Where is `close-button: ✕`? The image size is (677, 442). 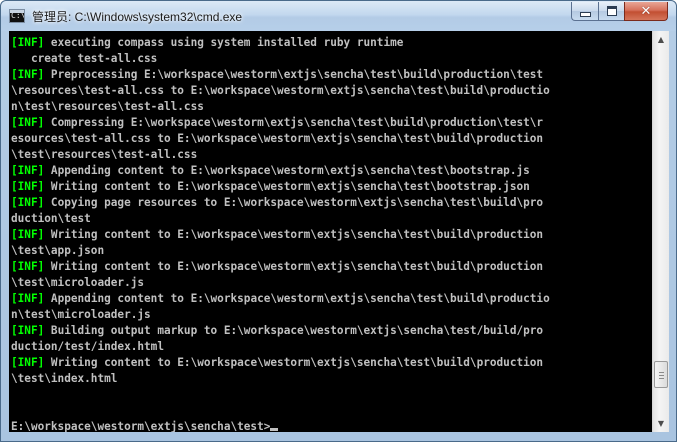
close-button: ✕ is located at coordinates (646, 11).